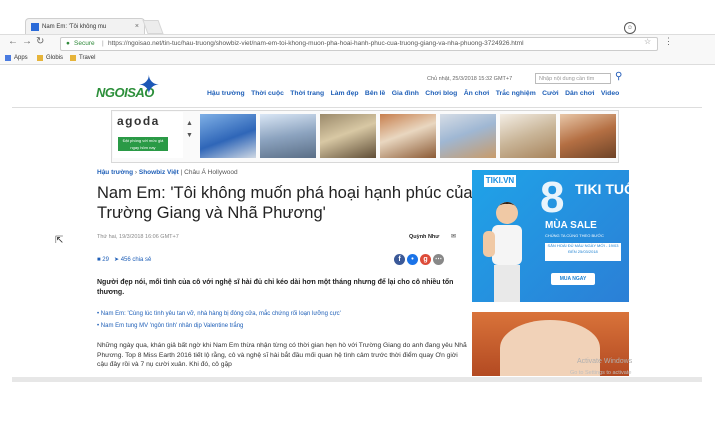 The height and width of the screenshot is (433, 715). What do you see at coordinates (137, 27) in the screenshot?
I see `close-tab-icon: ×` at bounding box center [137, 27].